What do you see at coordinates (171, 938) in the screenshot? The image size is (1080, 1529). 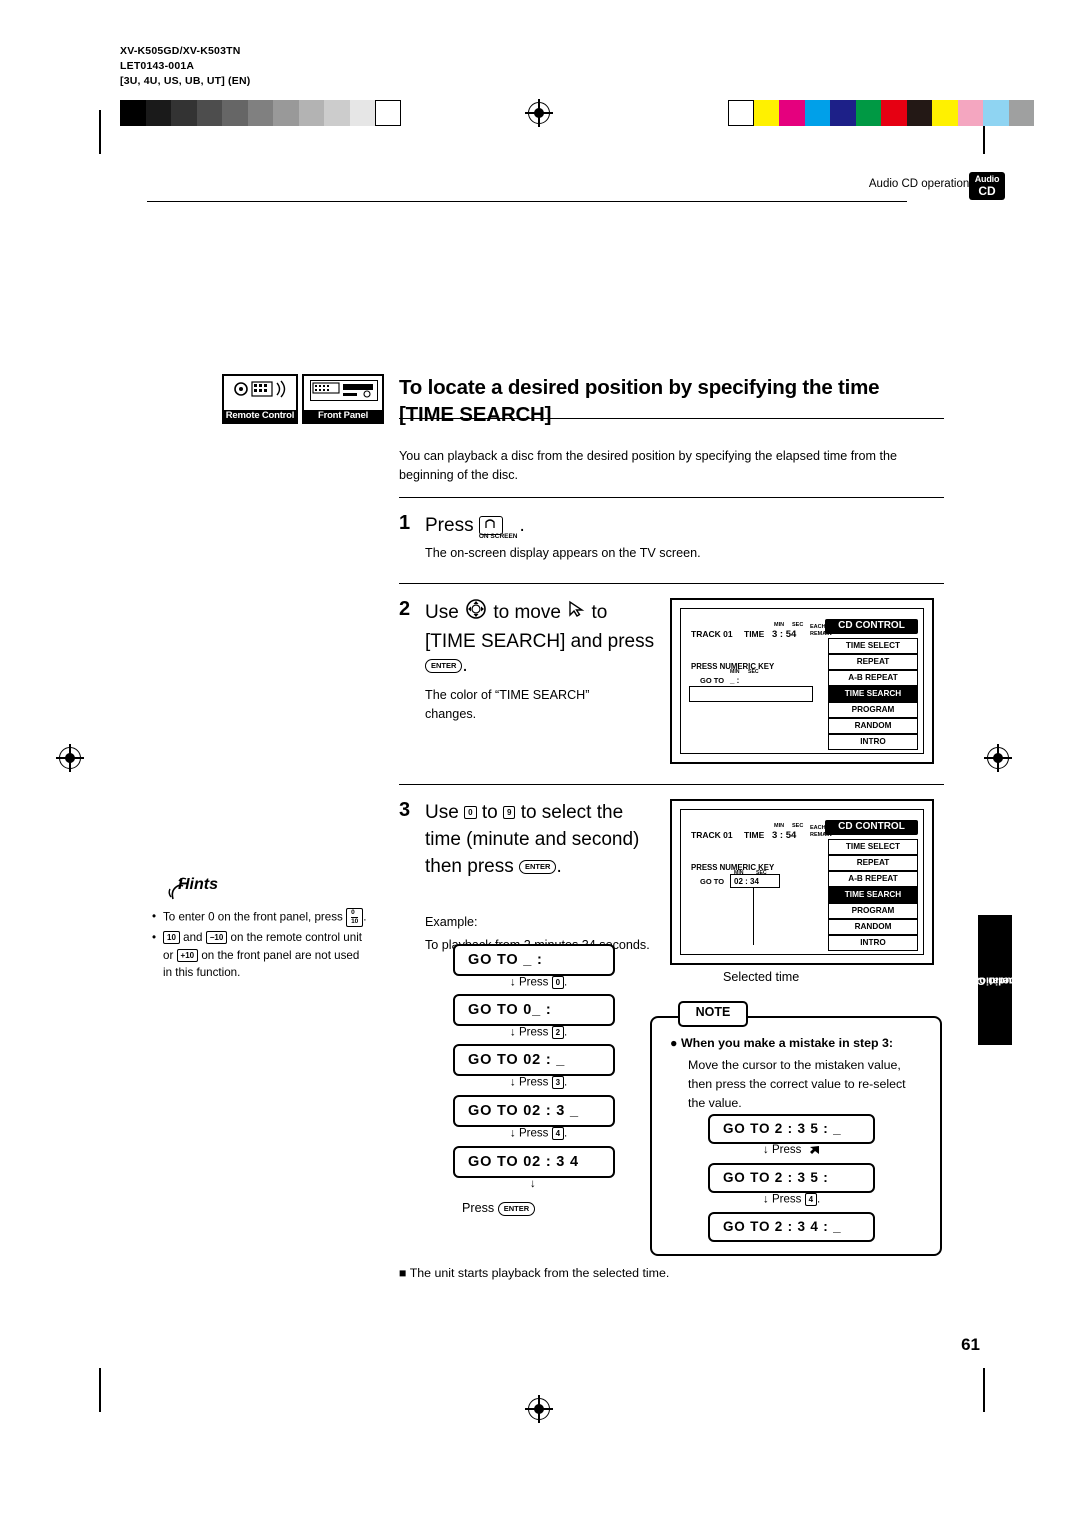 I see `key-10-icon: 10` at bounding box center [171, 938].